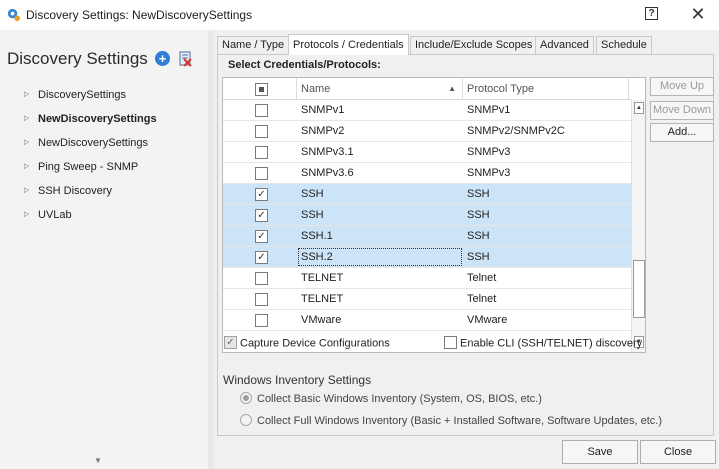 This screenshot has width=719, height=469. Describe the element at coordinates (104, 215) in the screenshot. I see `tree-item: ▷ UVLab` at that location.